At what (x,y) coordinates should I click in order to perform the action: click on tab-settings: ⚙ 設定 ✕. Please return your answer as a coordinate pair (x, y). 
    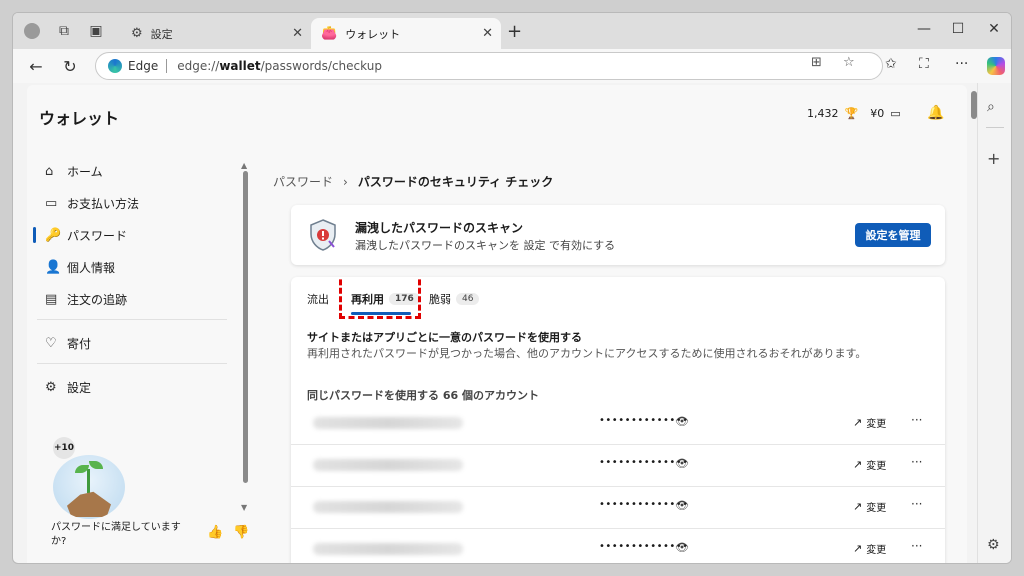
    Looking at the image, I should click on (216, 33).